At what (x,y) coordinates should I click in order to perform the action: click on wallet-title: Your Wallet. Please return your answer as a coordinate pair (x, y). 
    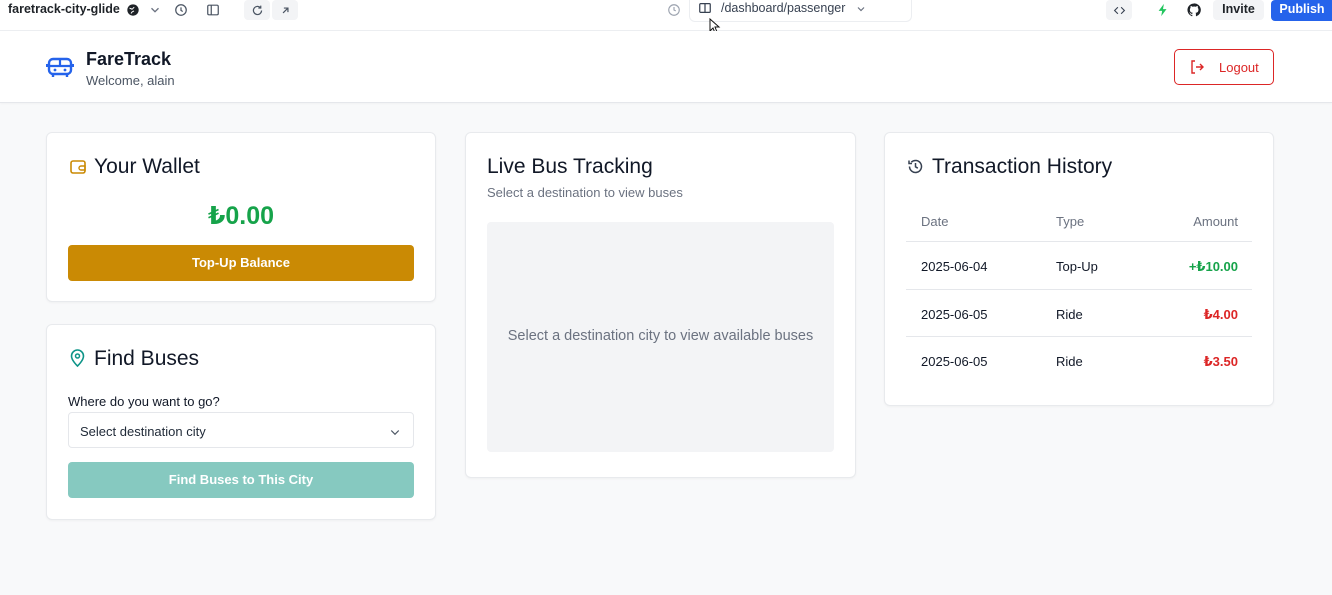
    Looking at the image, I should click on (147, 166).